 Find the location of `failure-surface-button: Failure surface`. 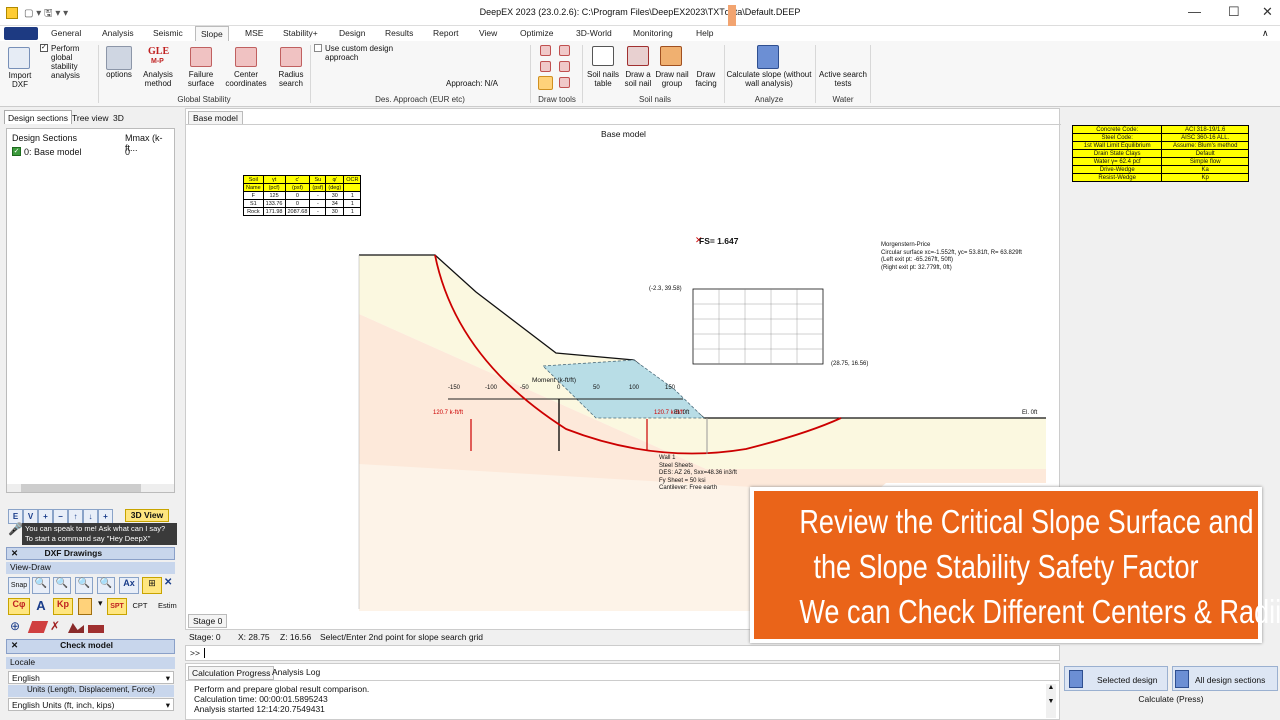

failure-surface-button: Failure surface is located at coordinates (201, 79).